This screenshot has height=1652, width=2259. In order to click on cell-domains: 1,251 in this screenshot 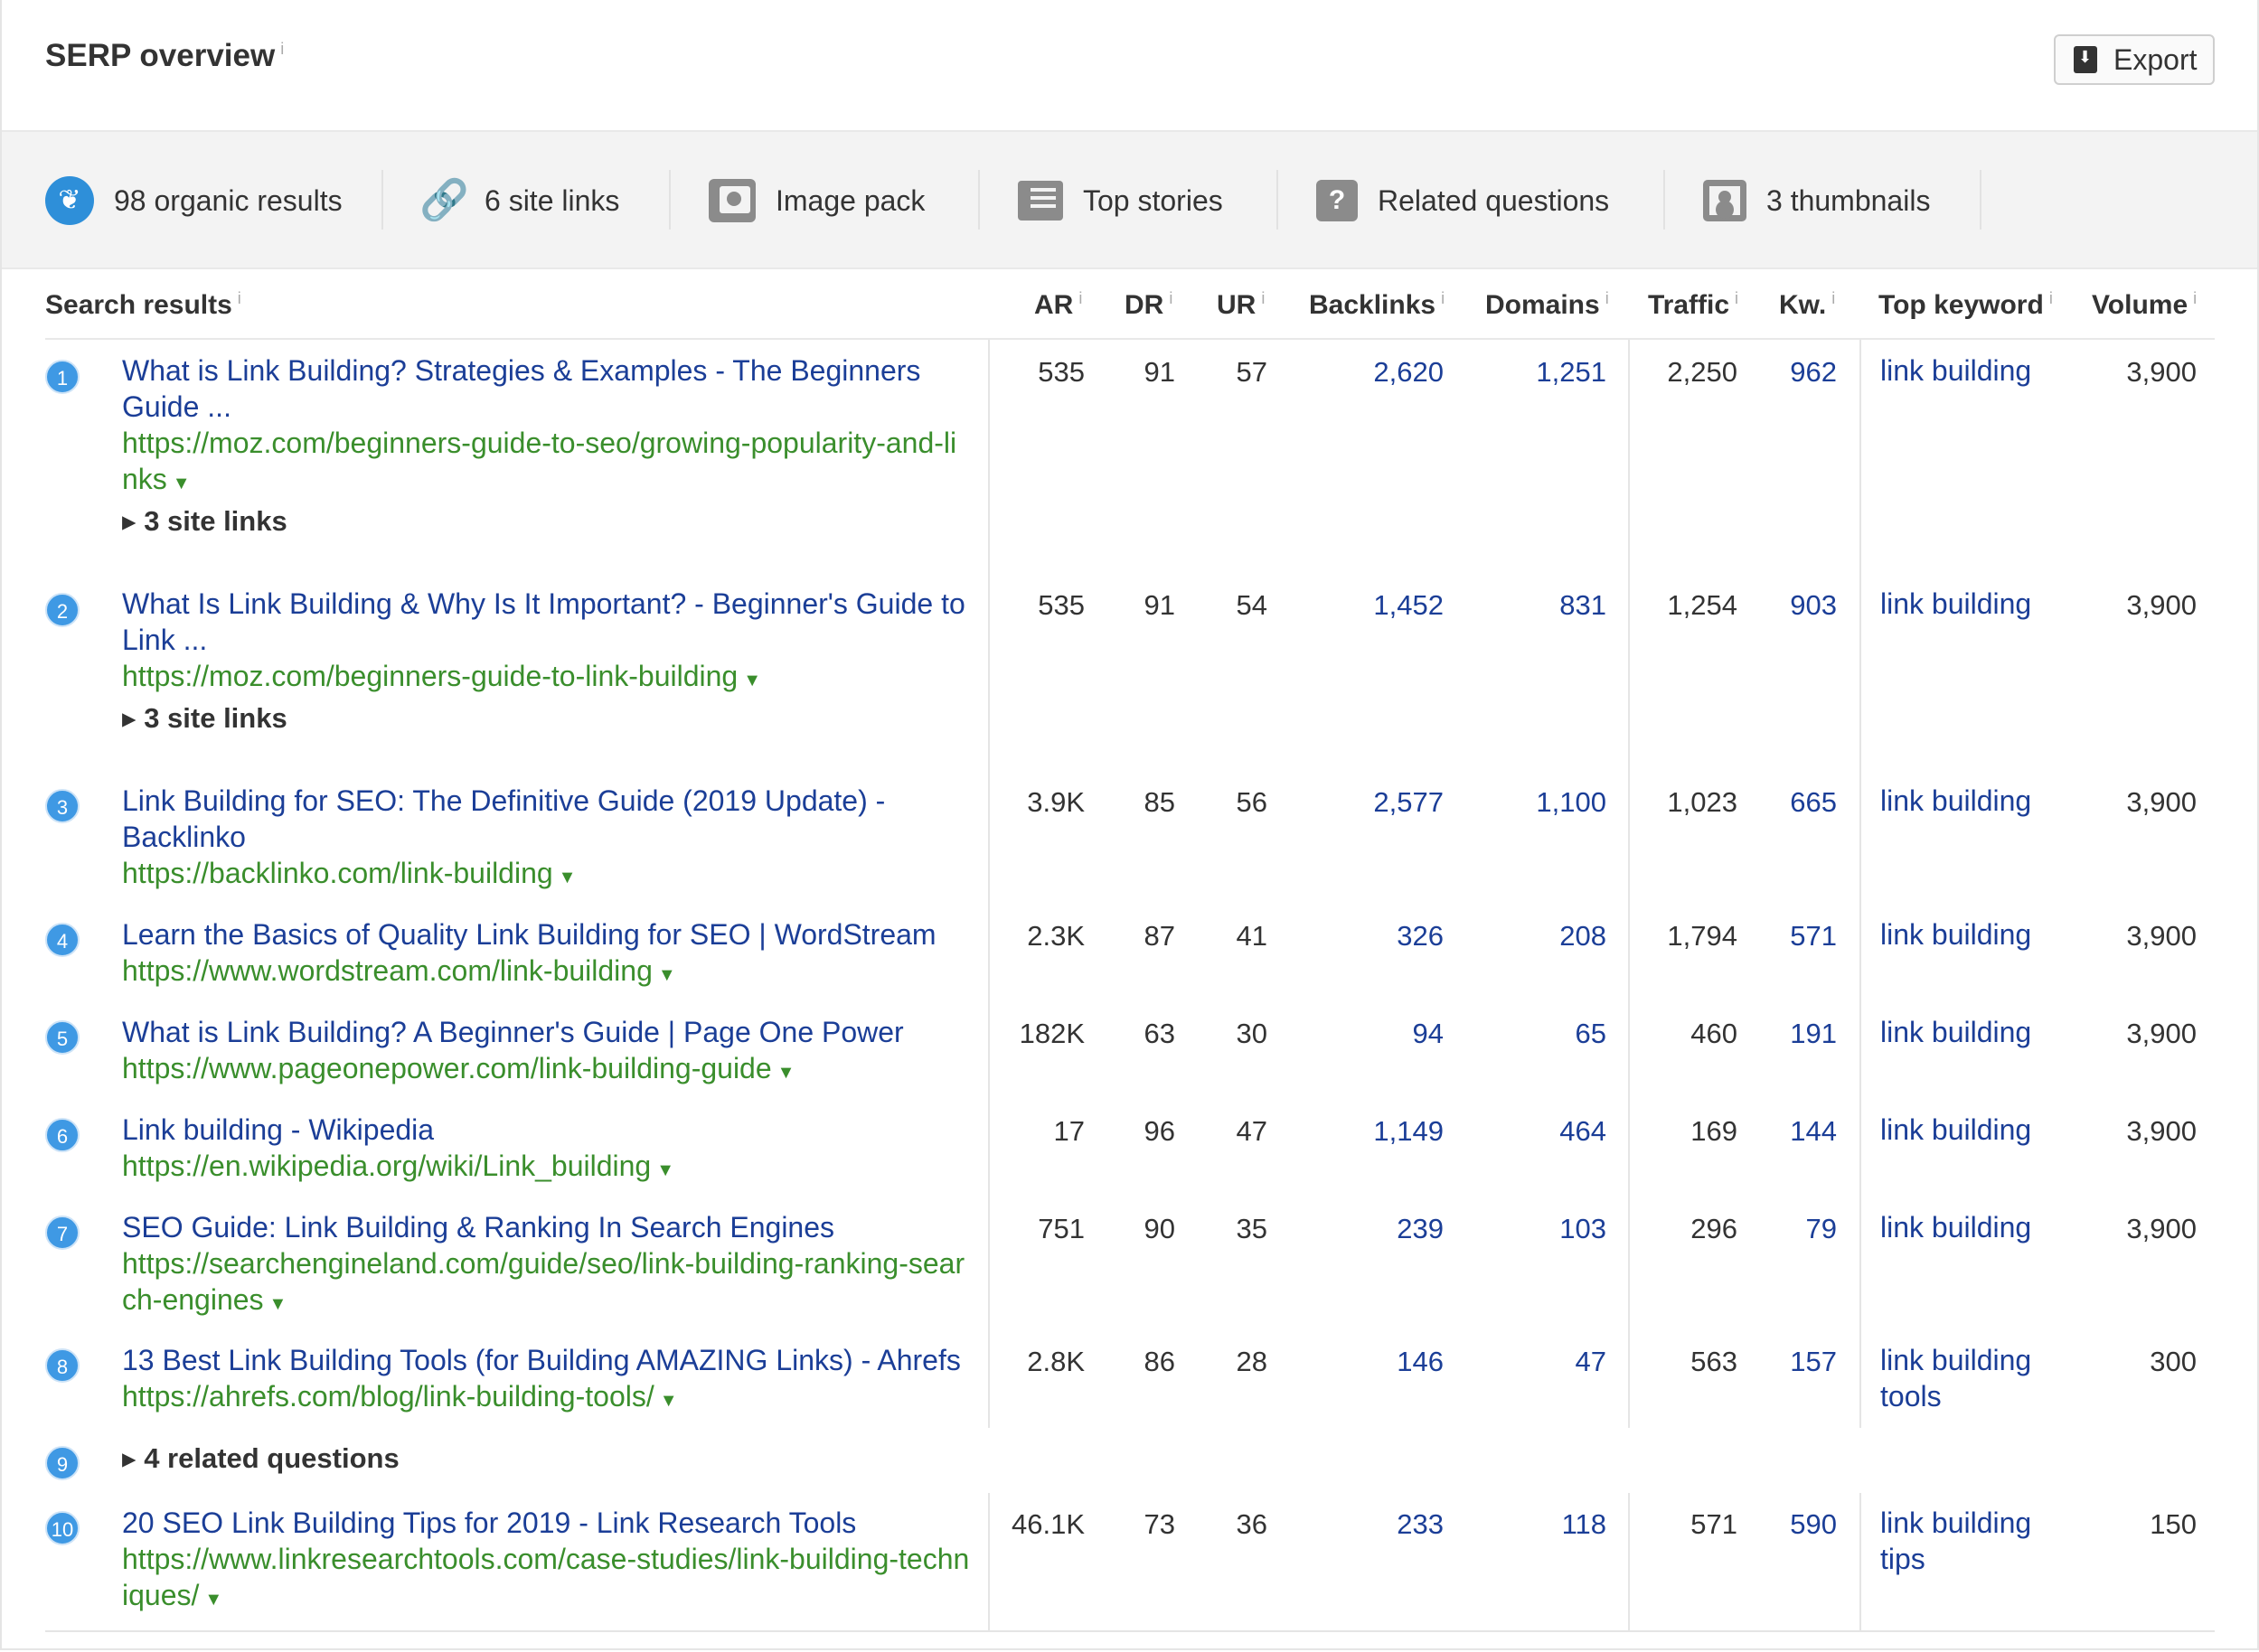, I will do `click(1549, 372)`.